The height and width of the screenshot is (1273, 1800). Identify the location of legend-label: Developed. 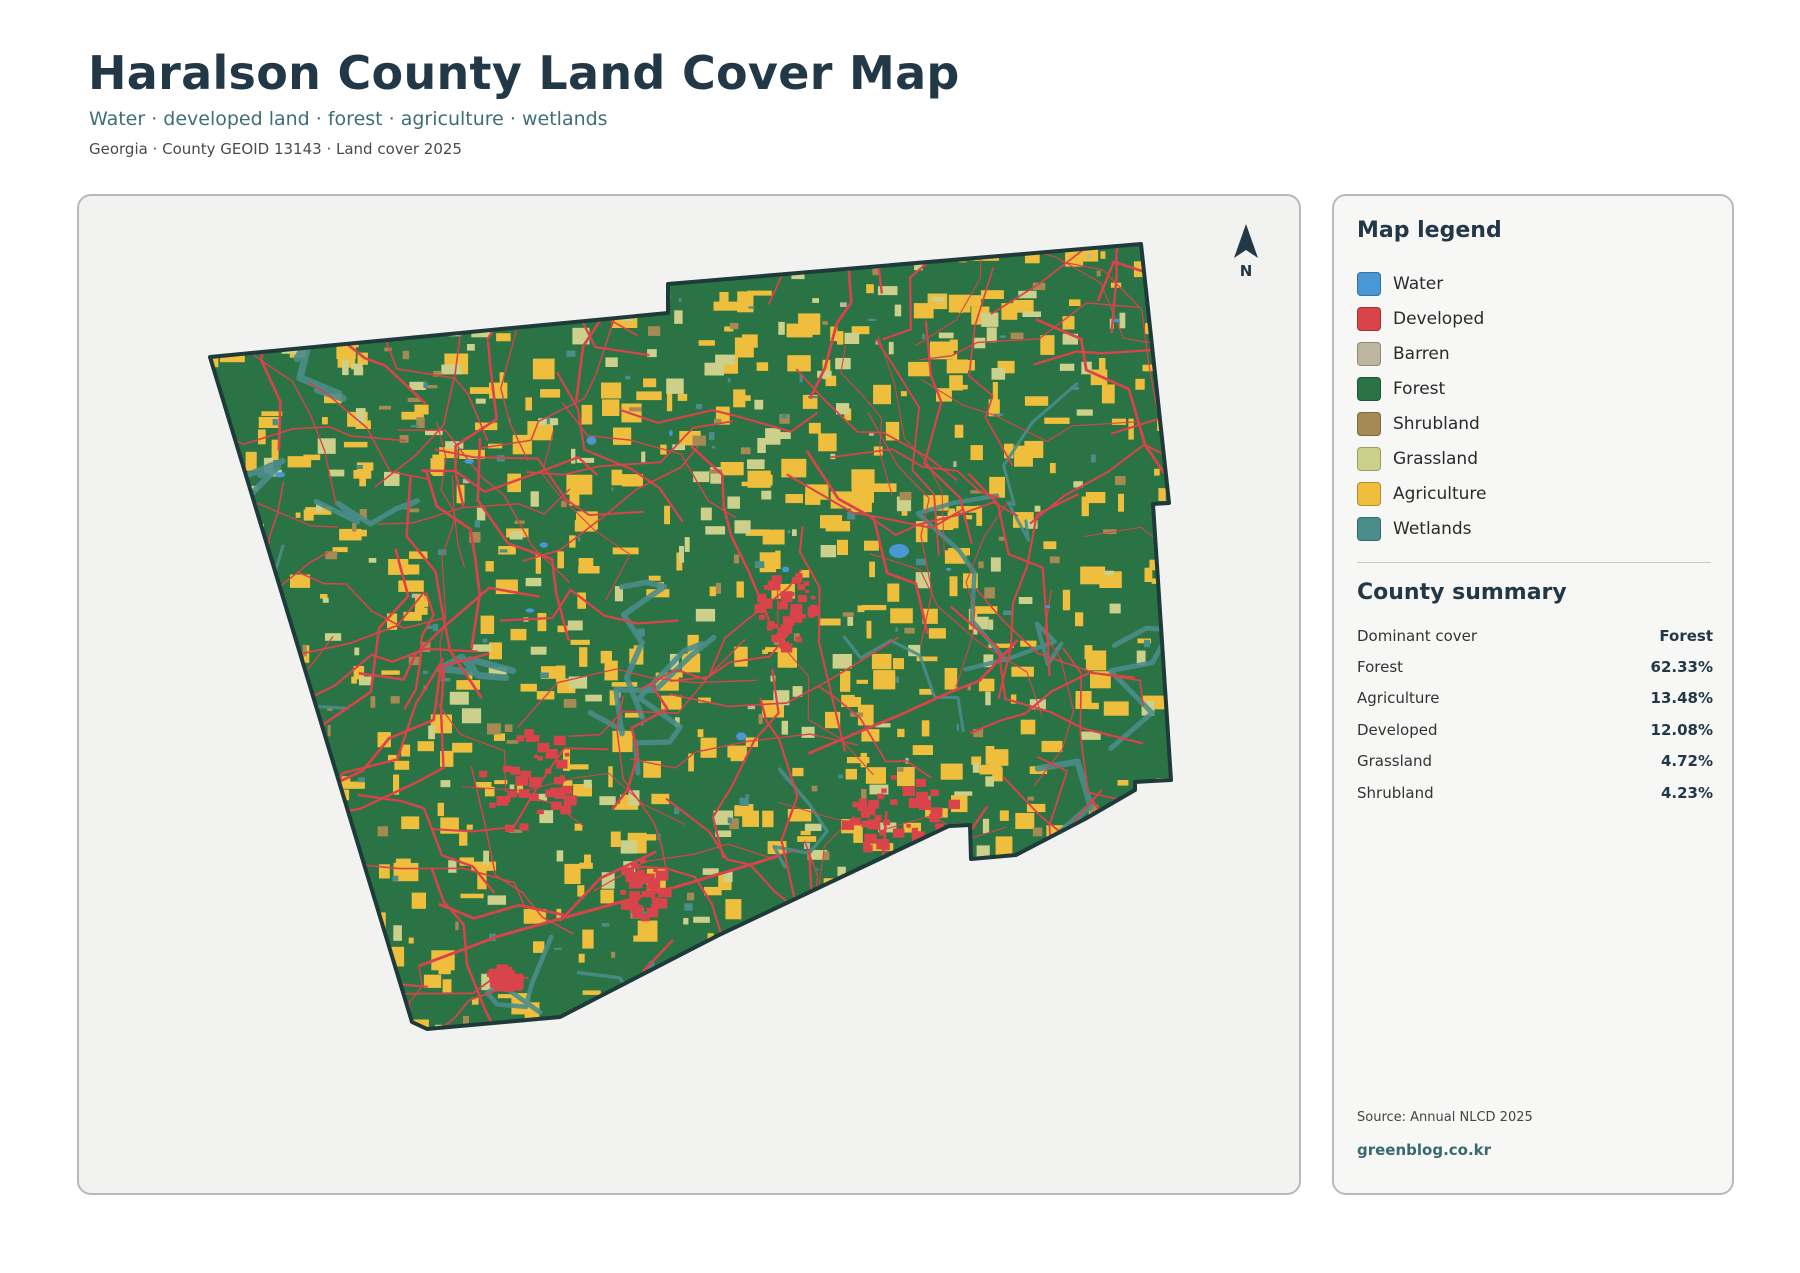
(1439, 318).